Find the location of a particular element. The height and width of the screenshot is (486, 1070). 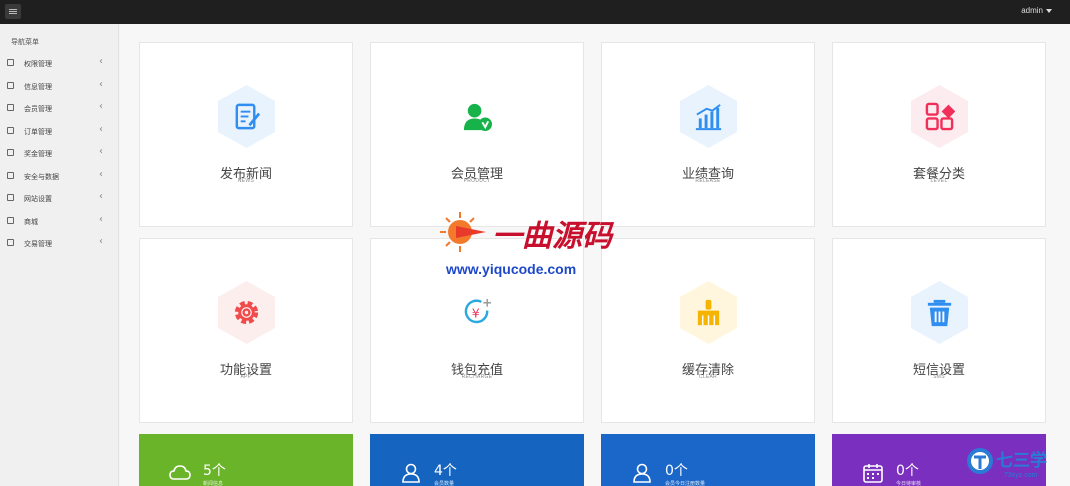

sidebar-item-label: 交易管理 is located at coordinates (38, 244).